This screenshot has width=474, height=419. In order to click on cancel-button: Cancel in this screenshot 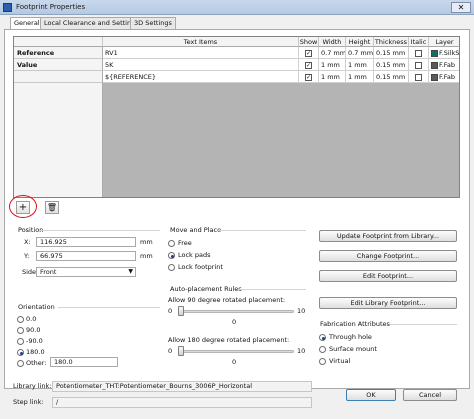, I will do `click(430, 395)`.